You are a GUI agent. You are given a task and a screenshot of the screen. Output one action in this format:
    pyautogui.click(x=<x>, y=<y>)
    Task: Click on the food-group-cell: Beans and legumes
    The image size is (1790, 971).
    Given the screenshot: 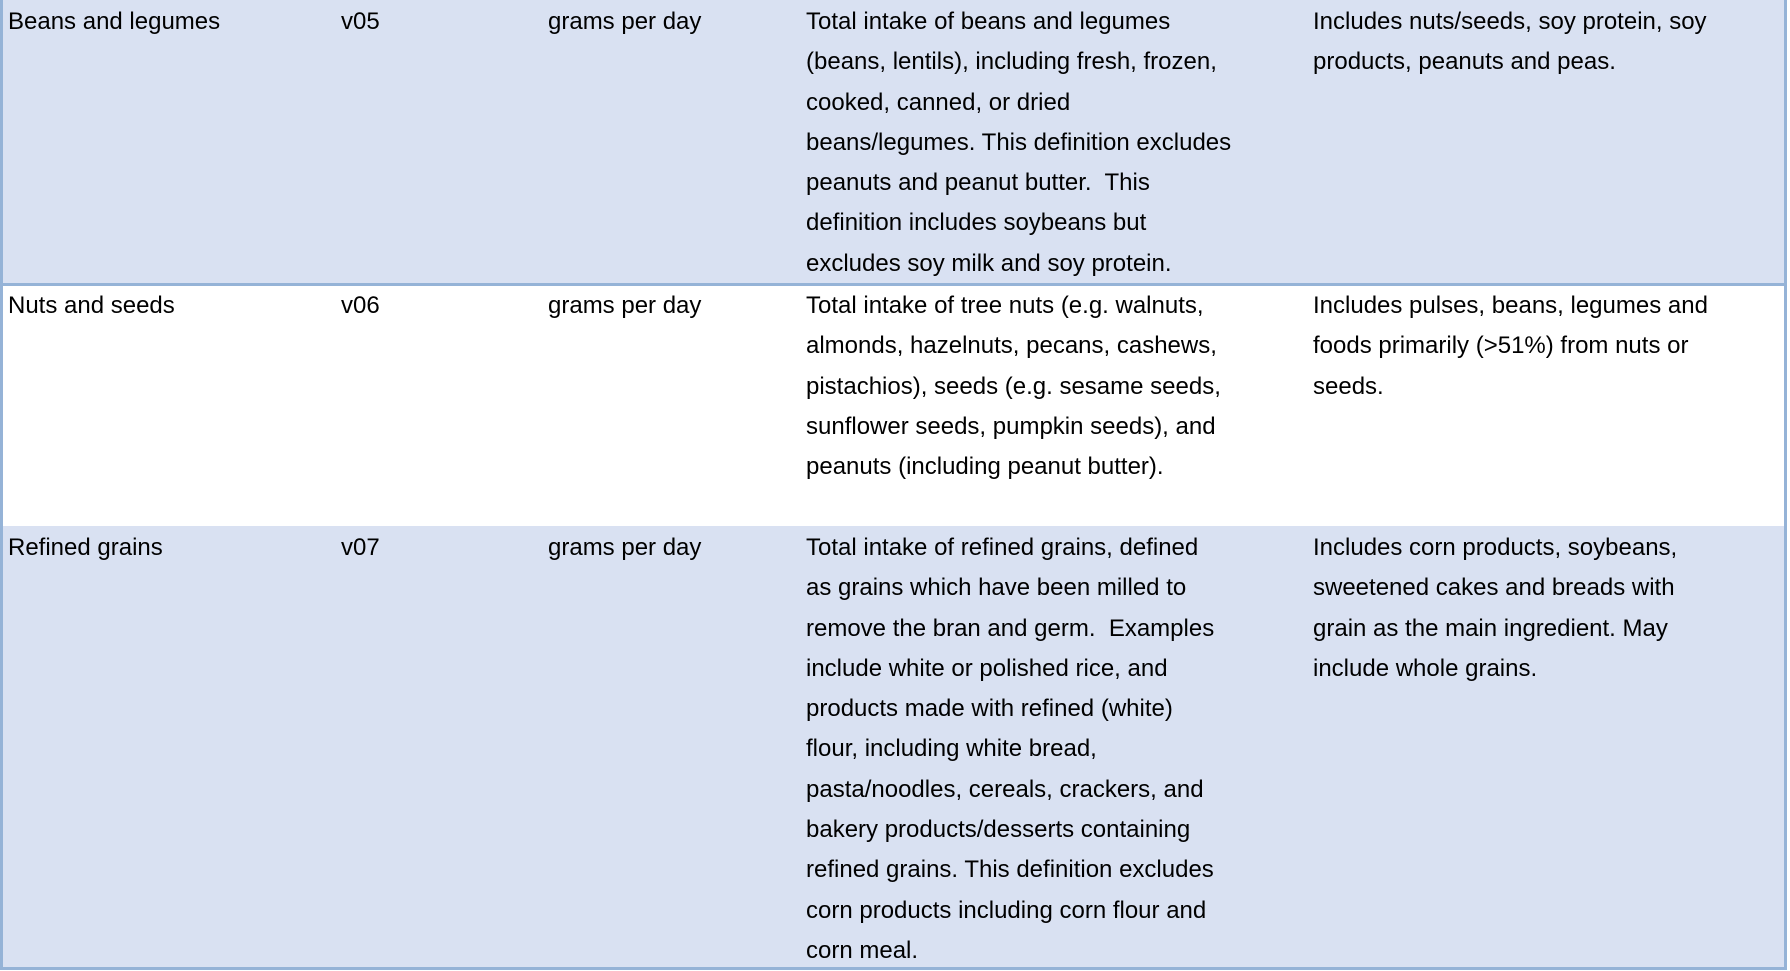 What is the action you would take?
    pyautogui.click(x=114, y=21)
    